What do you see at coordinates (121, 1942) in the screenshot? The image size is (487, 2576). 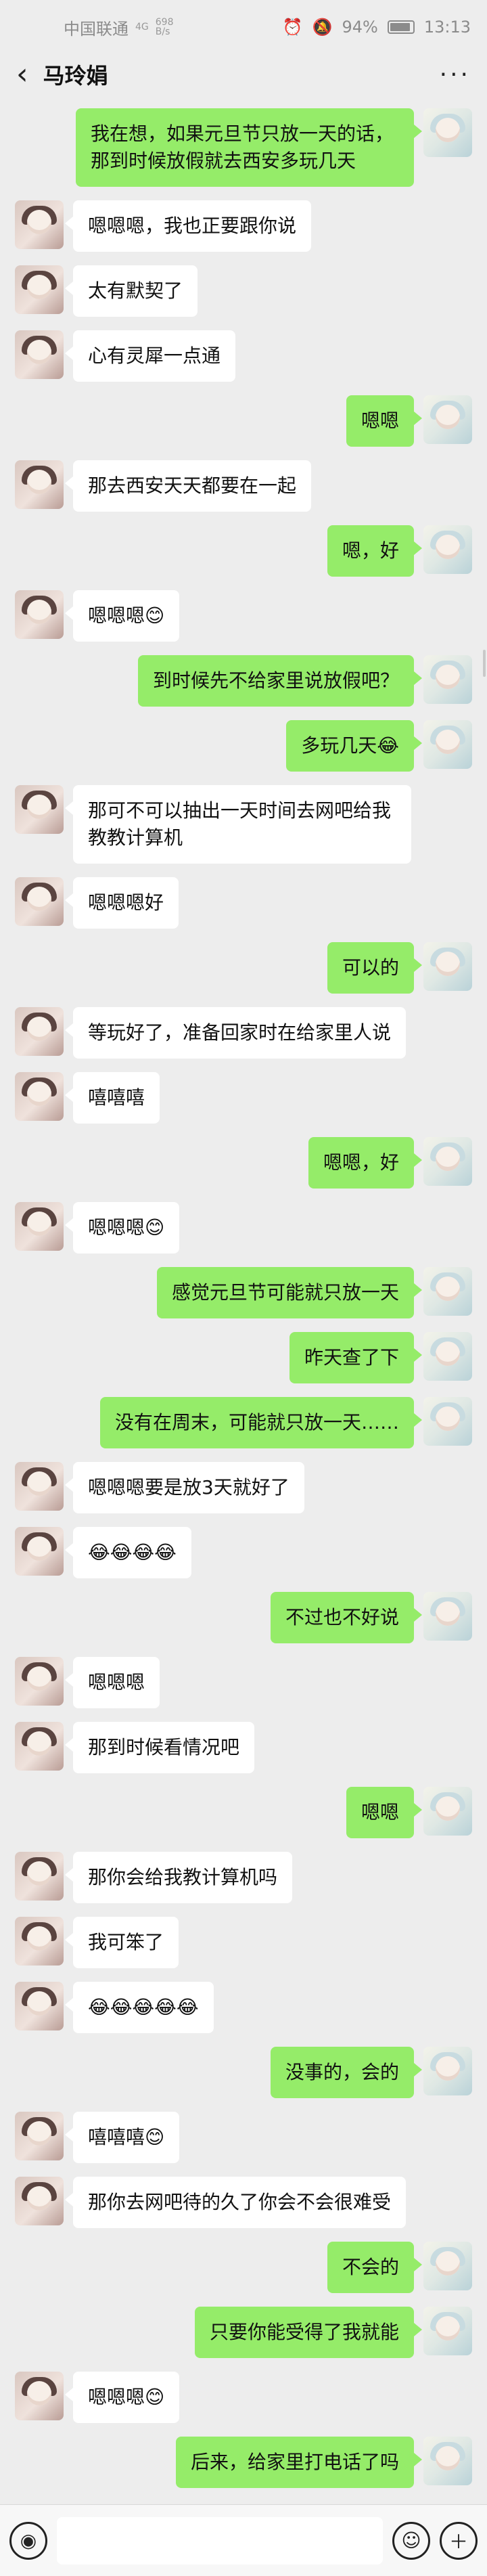 I see `message-bubble: 我可笨了` at bounding box center [121, 1942].